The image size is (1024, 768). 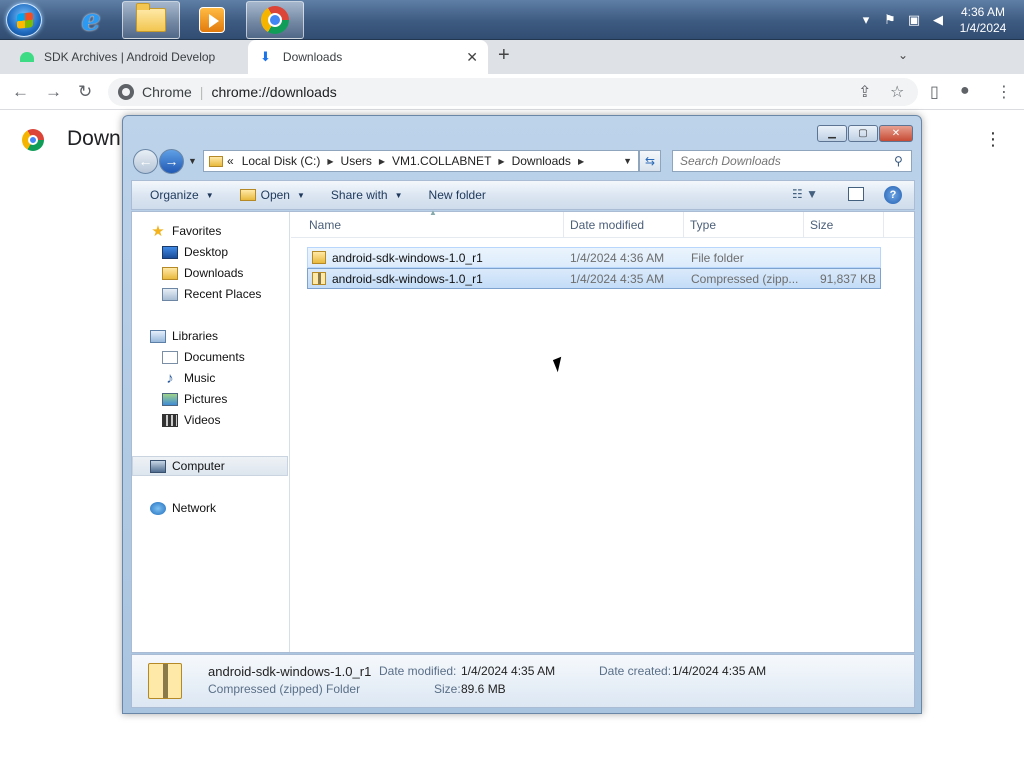 I want to click on chrome-site-icon, so click(x=126, y=92).